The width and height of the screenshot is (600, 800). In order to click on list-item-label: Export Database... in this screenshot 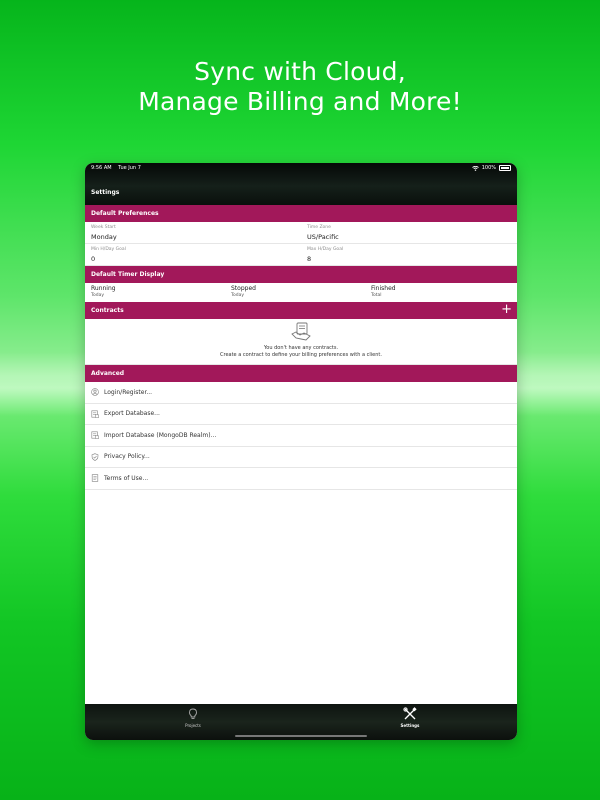, I will do `click(132, 414)`.